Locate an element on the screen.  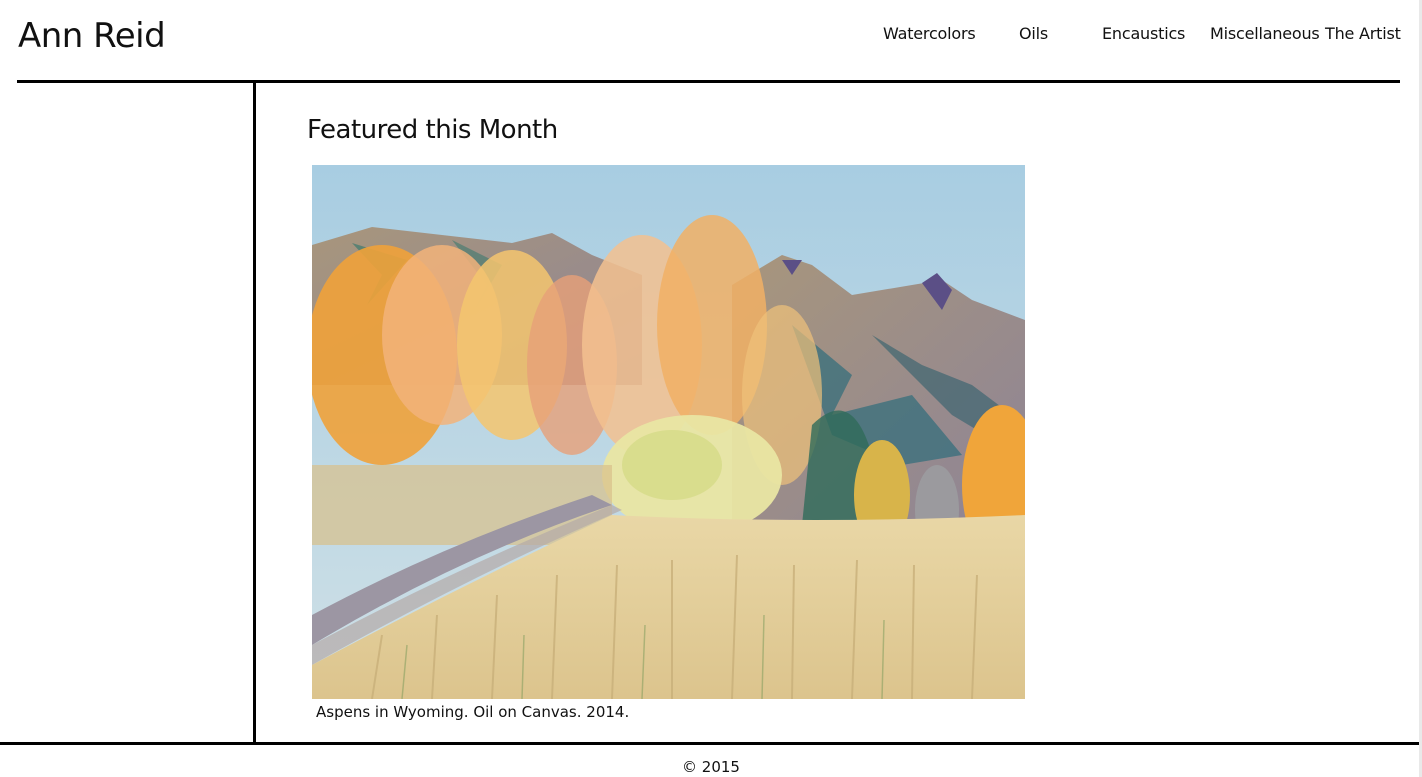
nav-item-oils: Oils is located at coordinates (1033, 34).